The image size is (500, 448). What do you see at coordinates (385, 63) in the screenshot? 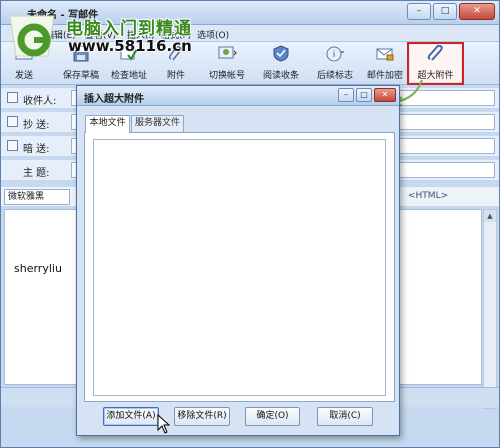
I see `encrypt-button: 邮件加密` at bounding box center [385, 63].